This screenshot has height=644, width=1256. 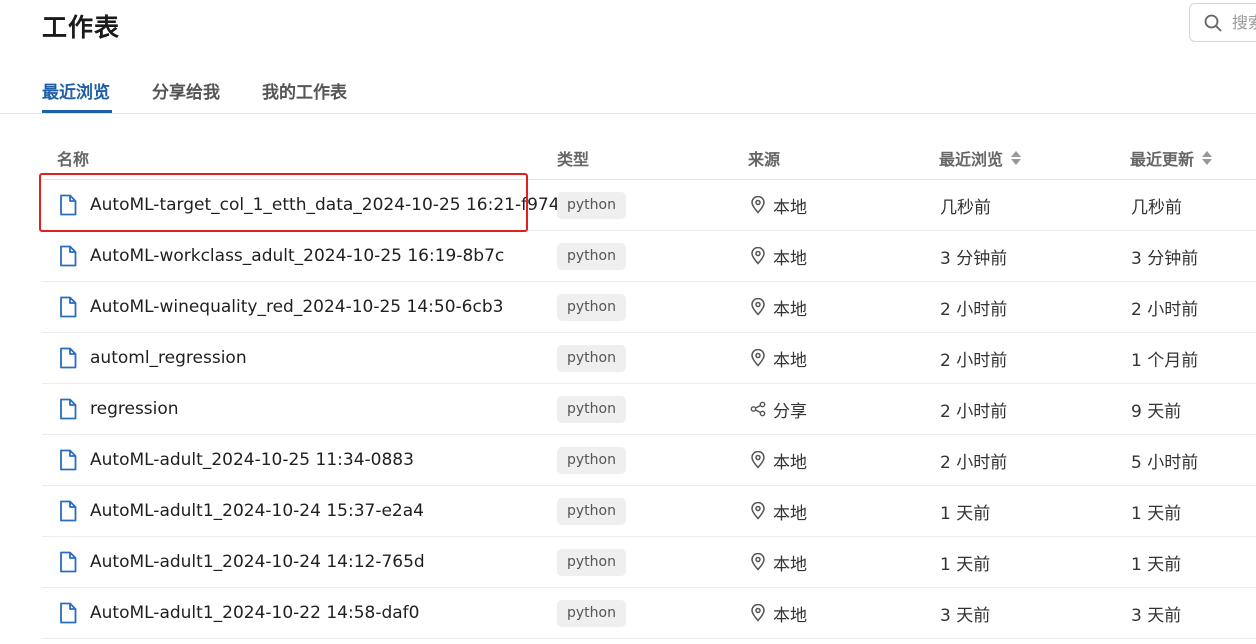 I want to click on name-cell: automl_regression, so click(x=153, y=358).